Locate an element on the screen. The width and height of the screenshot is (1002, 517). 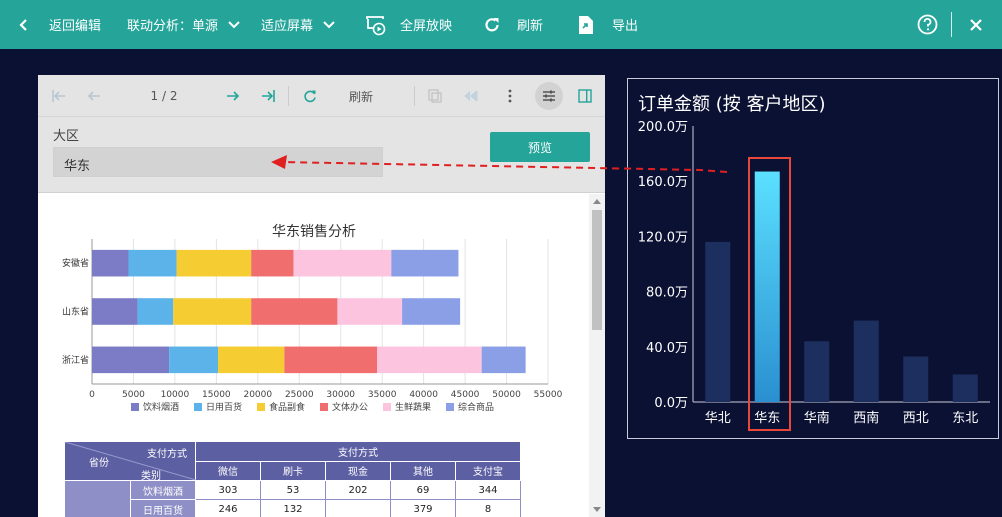
question-circle-icon is located at coordinates (927, 24).